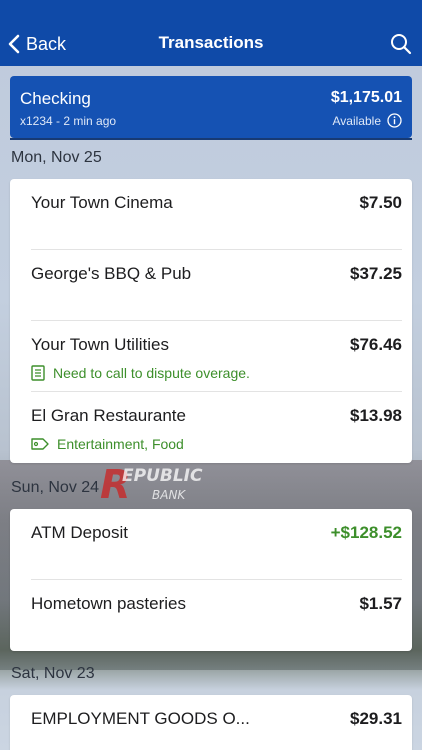 The height and width of the screenshot is (750, 422). I want to click on transaction-title: Your Town Cinema, so click(102, 202).